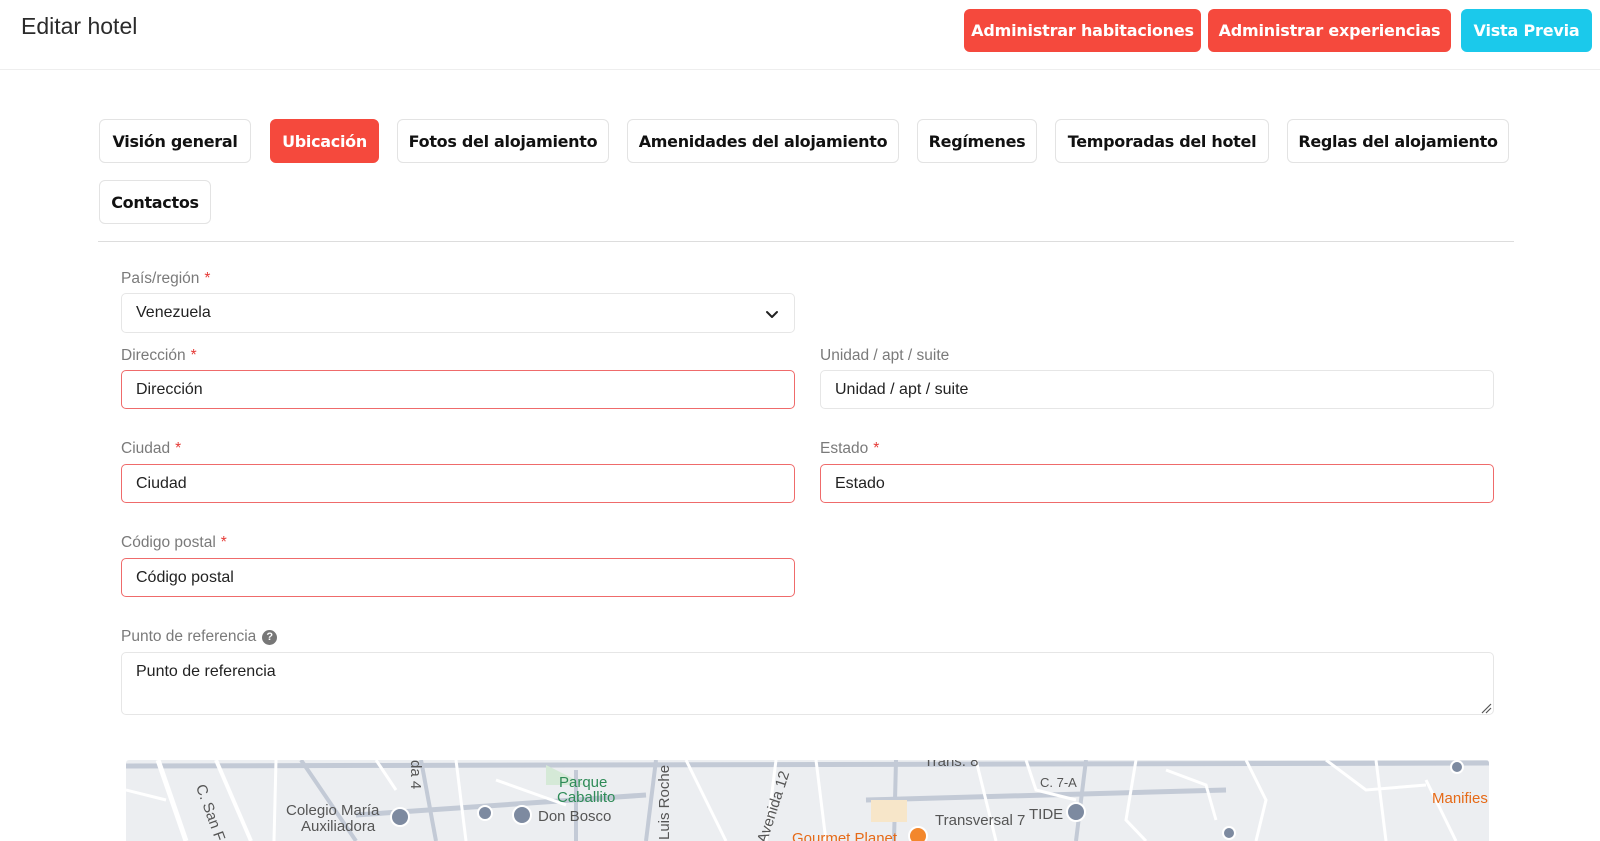 The width and height of the screenshot is (1600, 841). Describe the element at coordinates (1076, 812) in the screenshot. I see `place-pin-icon` at that location.